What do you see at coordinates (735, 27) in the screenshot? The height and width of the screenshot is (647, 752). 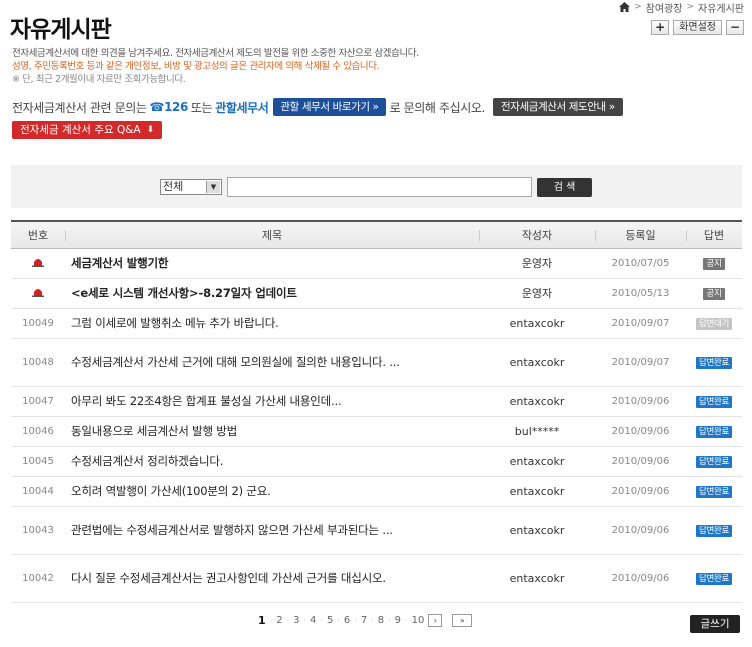 I see `minus-button: −` at bounding box center [735, 27].